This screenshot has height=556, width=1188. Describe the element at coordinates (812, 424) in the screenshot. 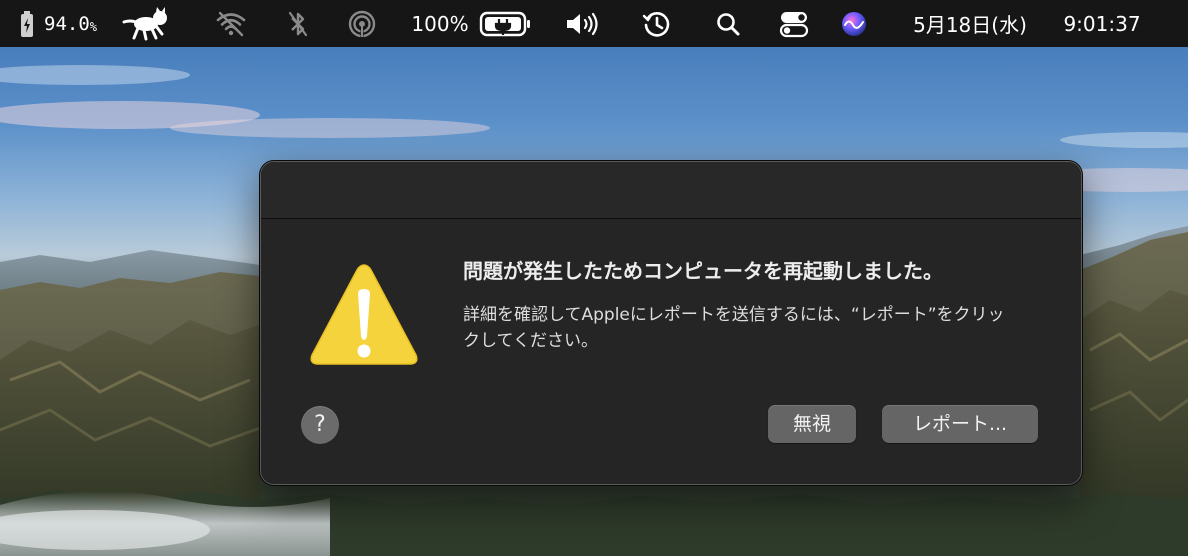

I see `ignore-button: 無視` at that location.